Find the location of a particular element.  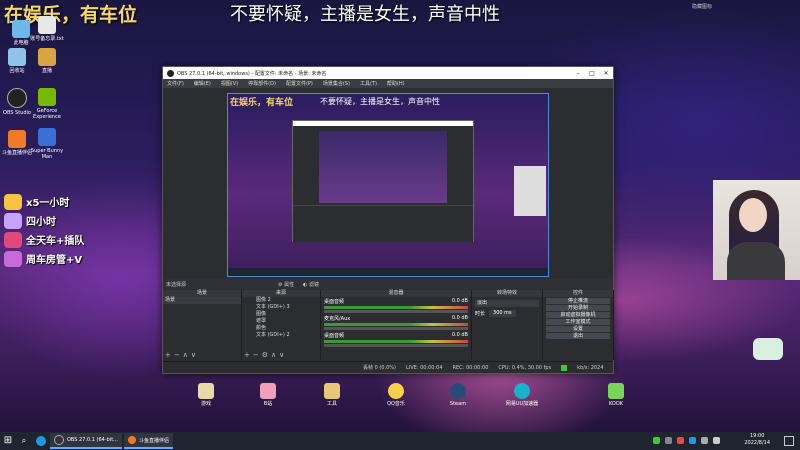

badge-item: 全天车+插队 is located at coordinates (44, 239).